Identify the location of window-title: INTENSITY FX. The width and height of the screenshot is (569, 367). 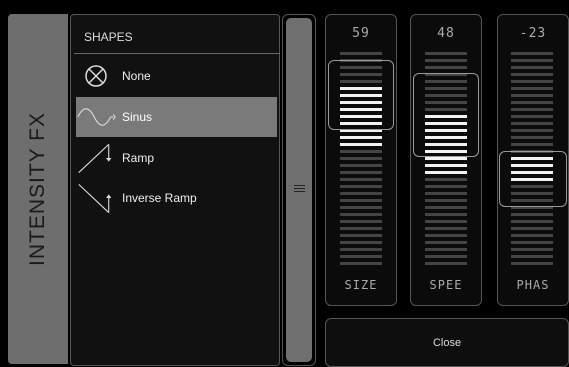
(38, 189).